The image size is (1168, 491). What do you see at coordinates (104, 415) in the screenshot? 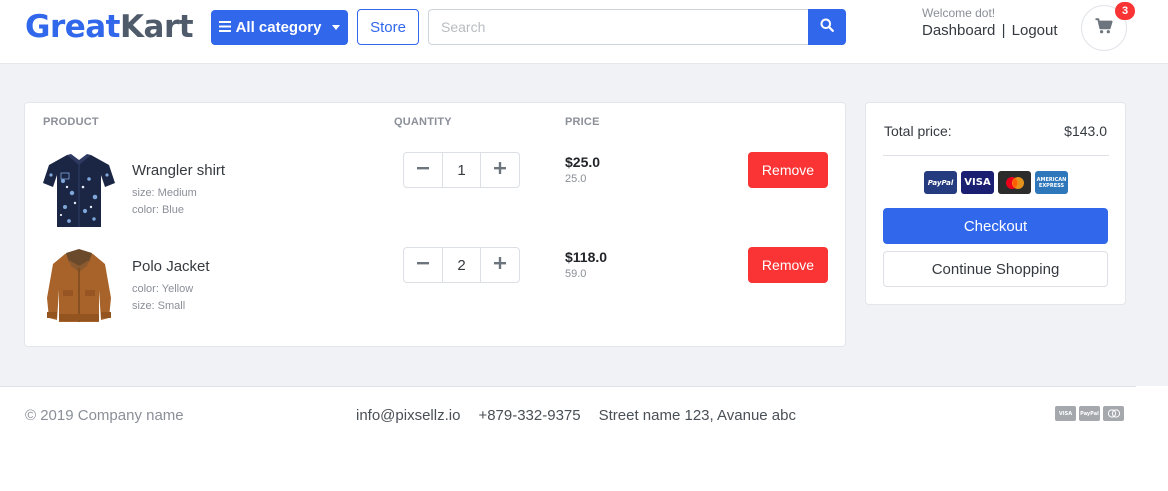
I see `copyright-text: © 2019 Company name` at bounding box center [104, 415].